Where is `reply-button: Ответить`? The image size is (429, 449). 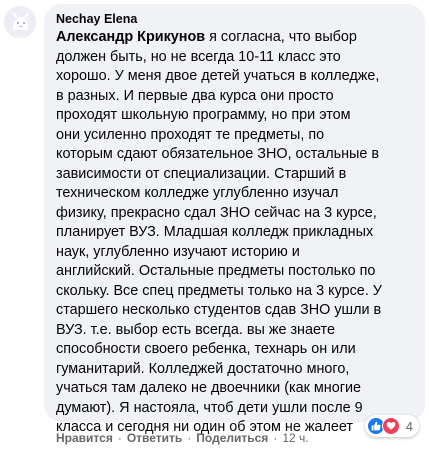 reply-button: Ответить is located at coordinates (154, 438).